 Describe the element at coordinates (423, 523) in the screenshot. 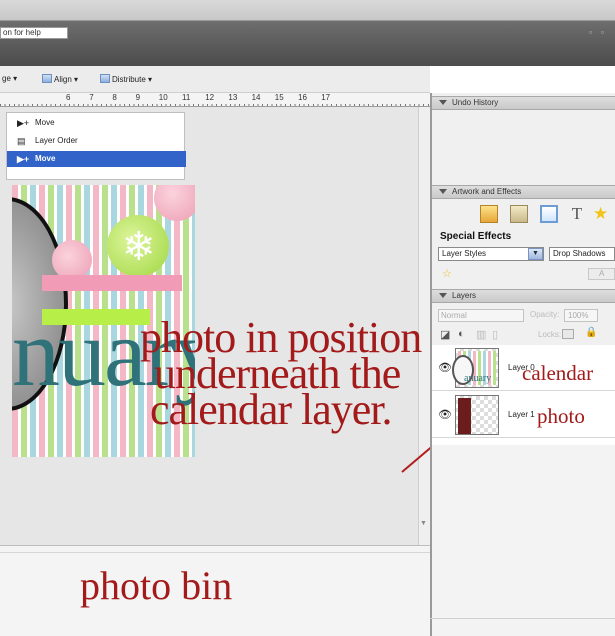

I see `scroll-down-arrow: ▼` at that location.